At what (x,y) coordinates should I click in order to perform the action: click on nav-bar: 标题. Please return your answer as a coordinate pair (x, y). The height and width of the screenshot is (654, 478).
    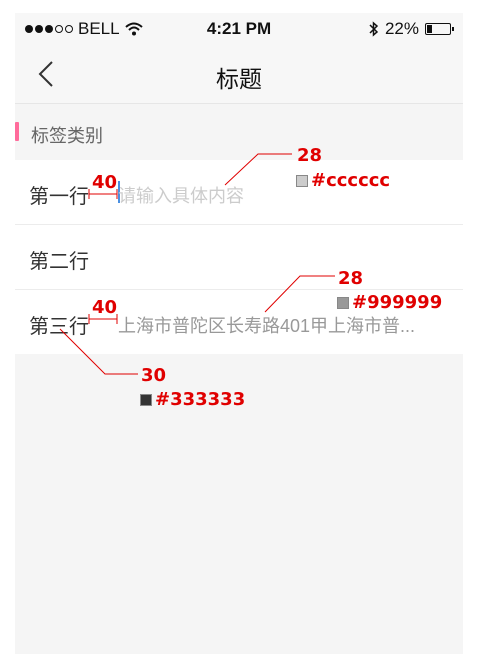
    Looking at the image, I should click on (239, 75).